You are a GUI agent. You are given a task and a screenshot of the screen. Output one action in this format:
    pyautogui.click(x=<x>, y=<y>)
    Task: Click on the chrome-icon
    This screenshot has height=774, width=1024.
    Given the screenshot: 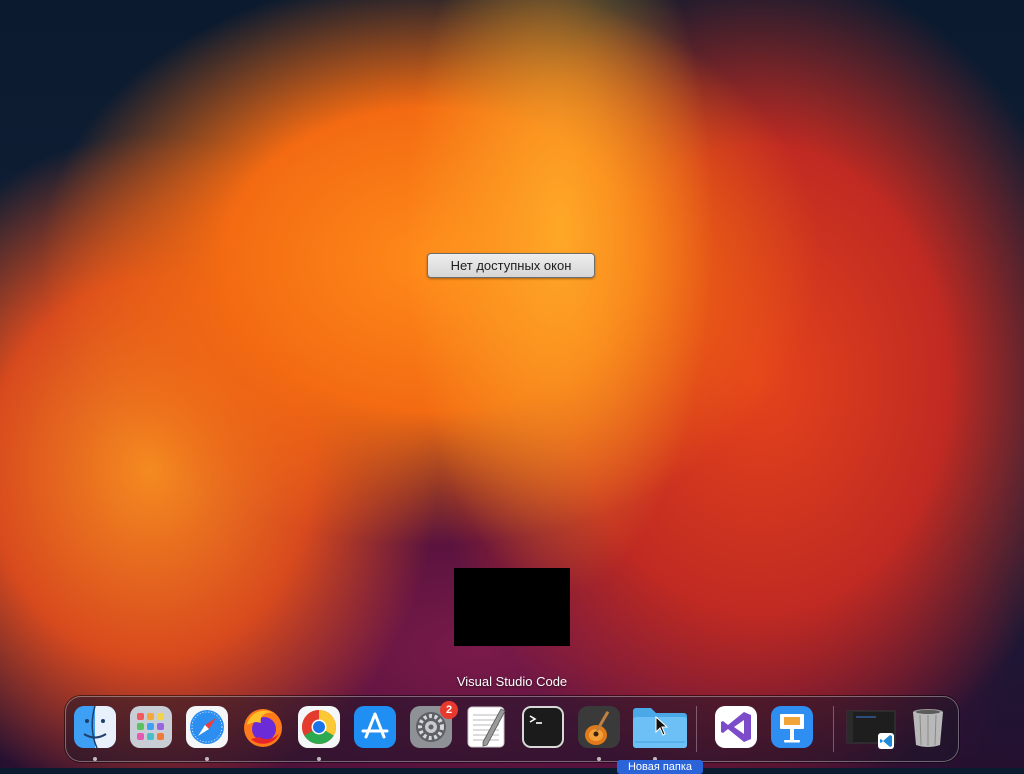 What is the action you would take?
    pyautogui.click(x=319, y=727)
    